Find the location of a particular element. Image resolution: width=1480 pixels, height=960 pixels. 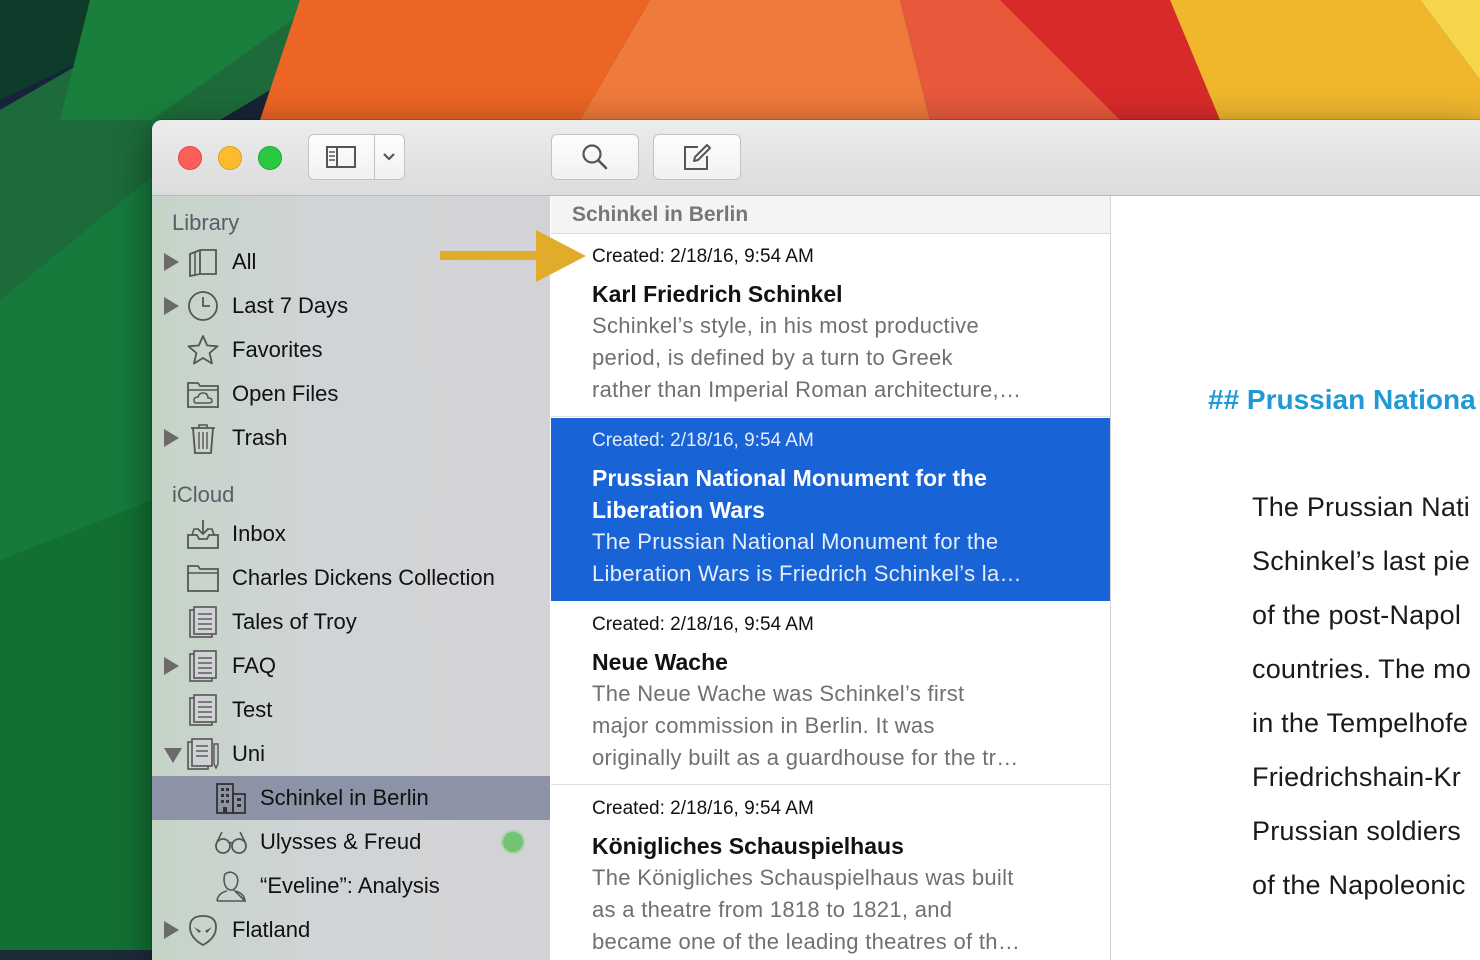

sidebar-item-label: Tales of Troy is located at coordinates (294, 621).